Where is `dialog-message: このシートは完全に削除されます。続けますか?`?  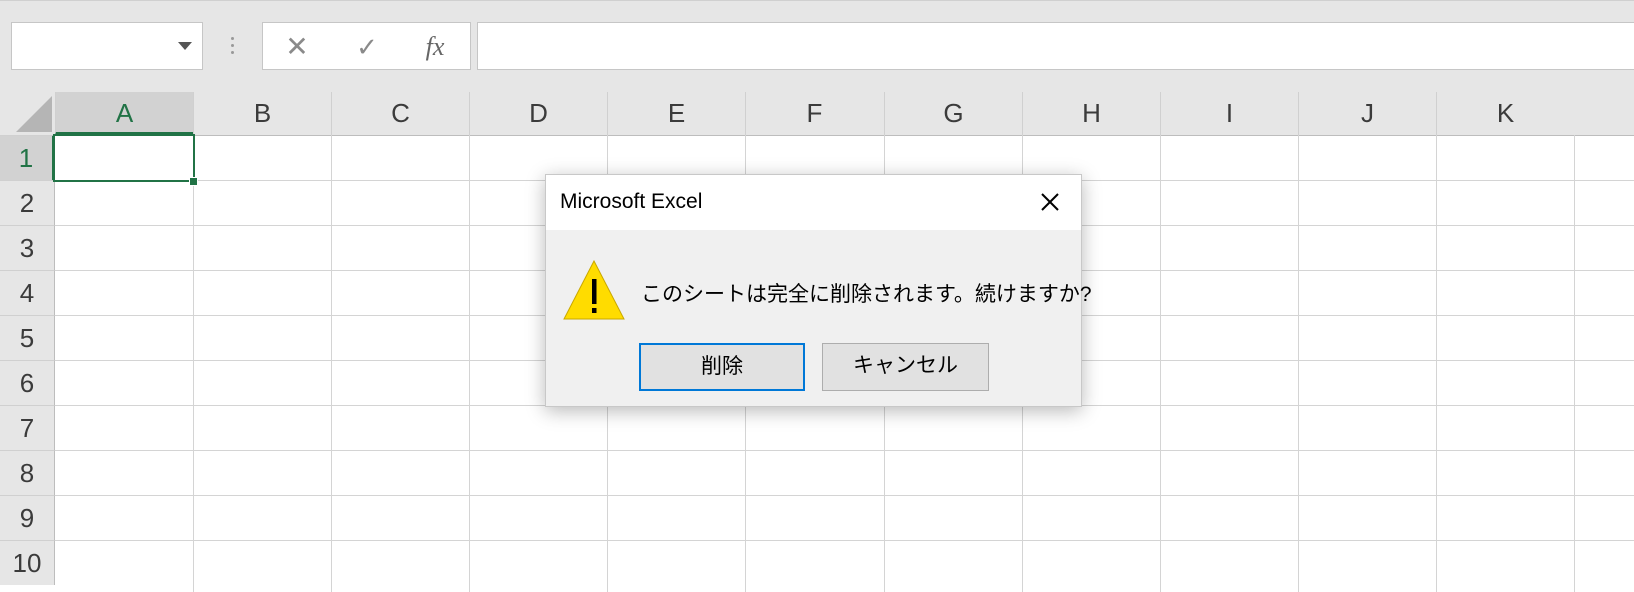 dialog-message: このシートは完全に削除されます。続けますか? is located at coordinates (866, 294).